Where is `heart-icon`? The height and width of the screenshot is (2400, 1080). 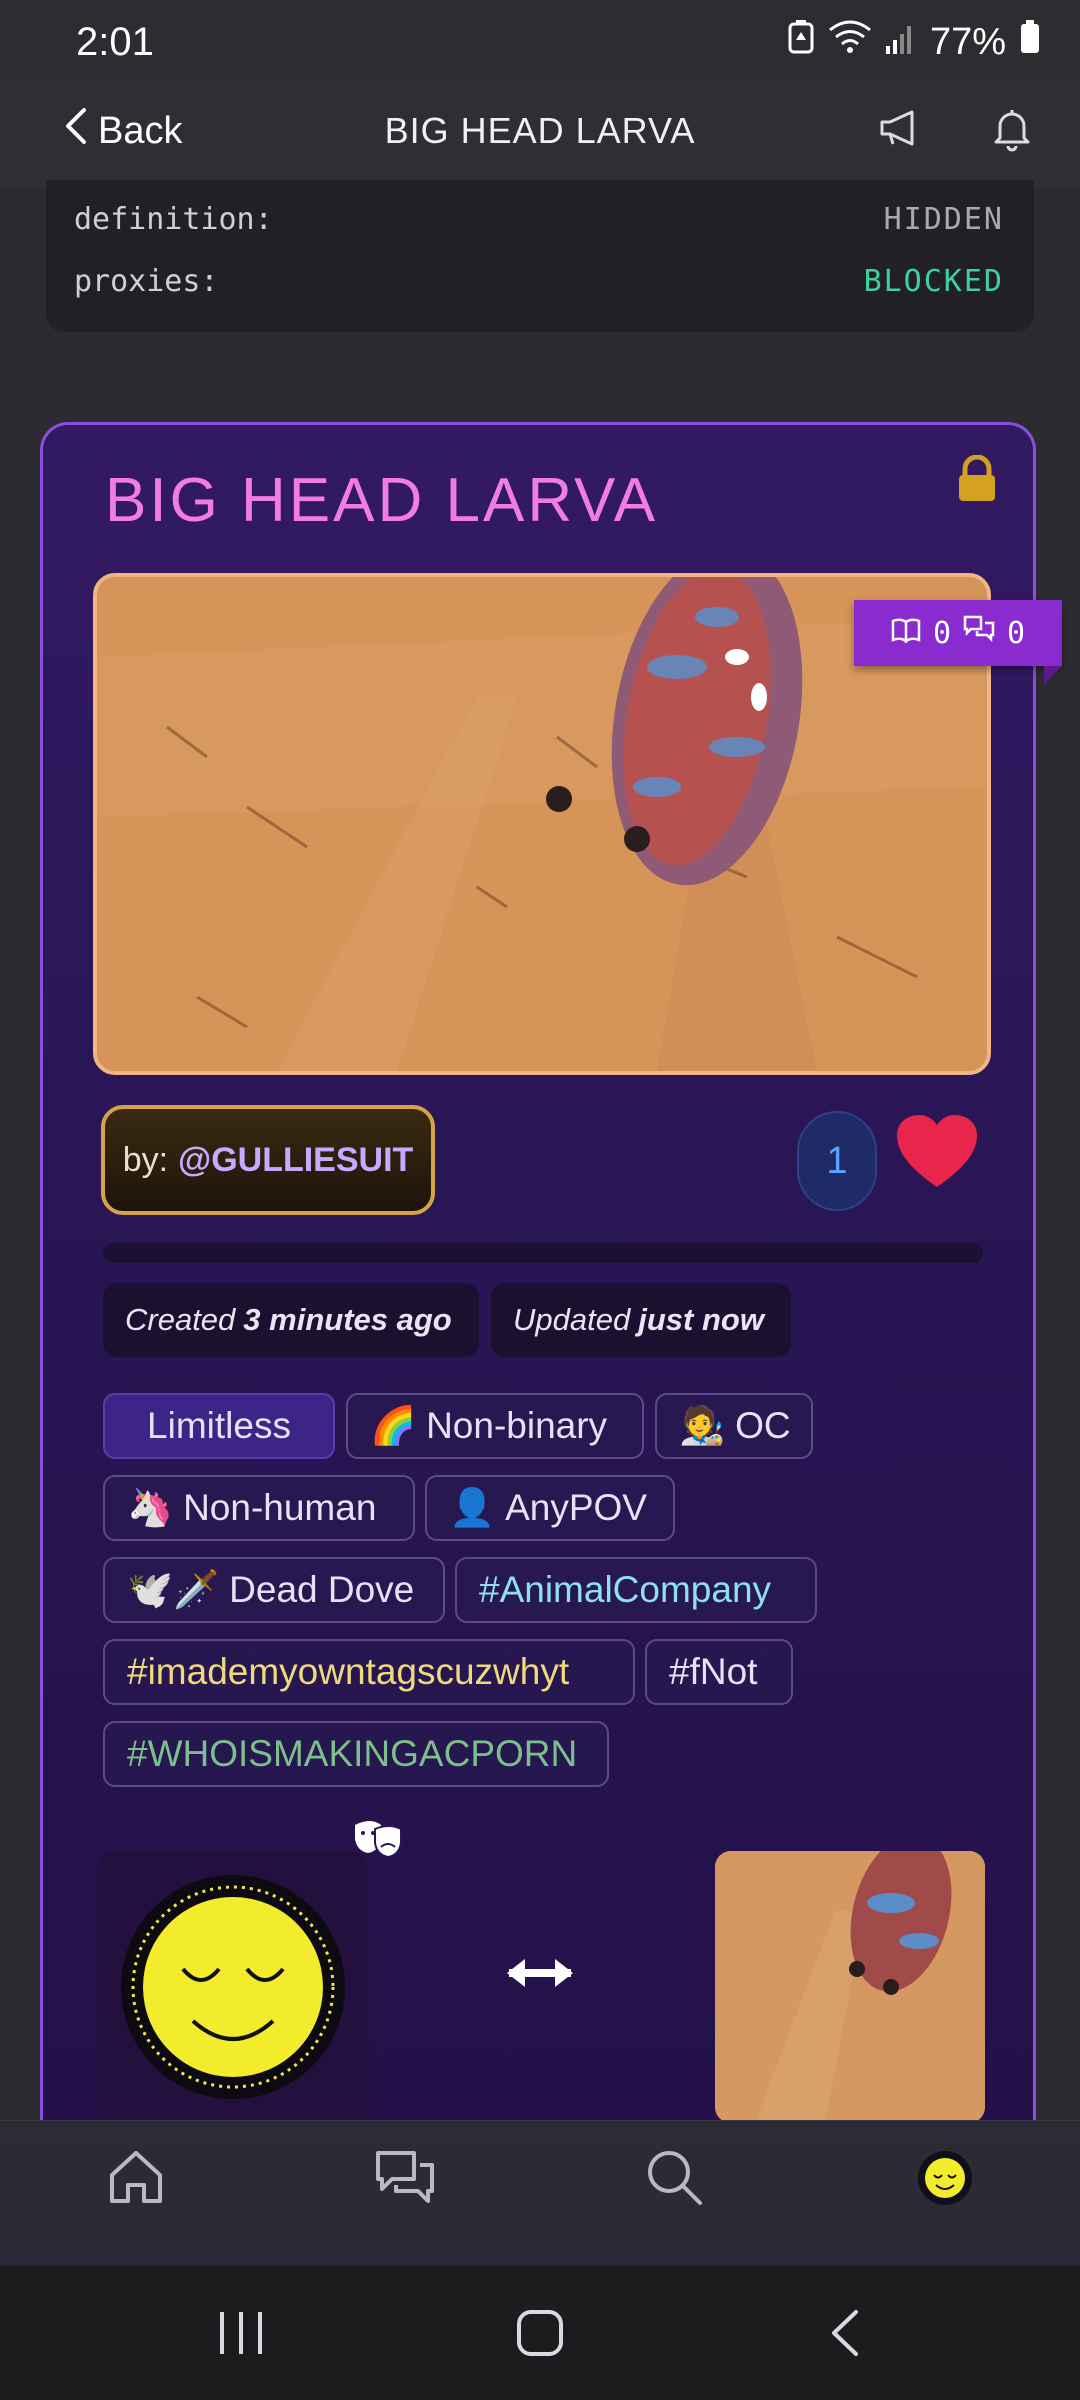 heart-icon is located at coordinates (937, 1153).